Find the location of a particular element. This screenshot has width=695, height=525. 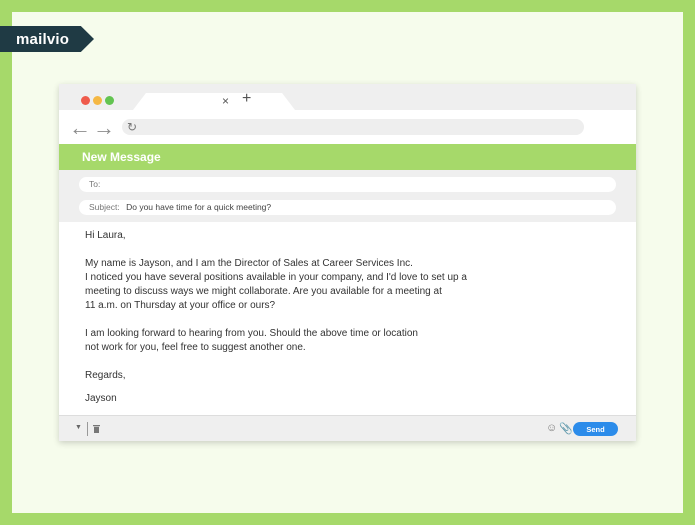

send-button: Send is located at coordinates (595, 429).